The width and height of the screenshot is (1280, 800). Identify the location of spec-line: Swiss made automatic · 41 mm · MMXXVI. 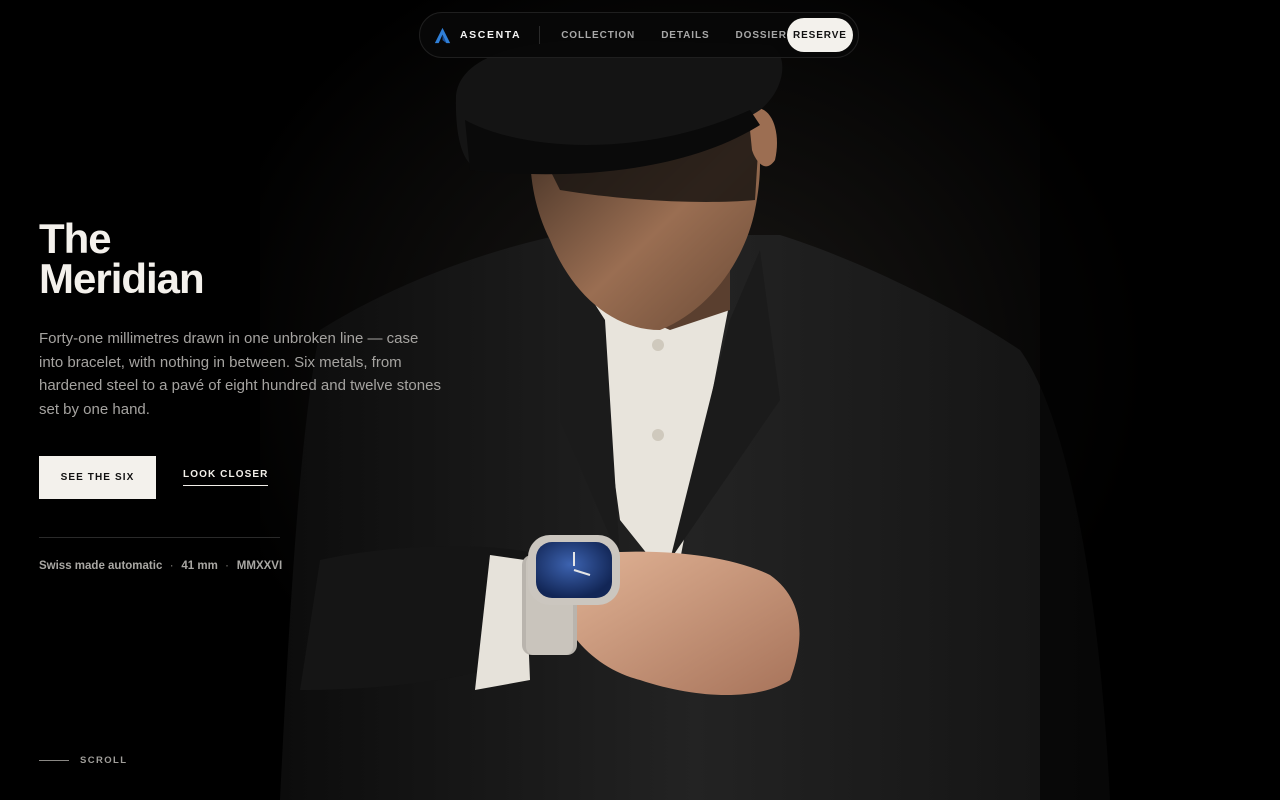
(160, 566).